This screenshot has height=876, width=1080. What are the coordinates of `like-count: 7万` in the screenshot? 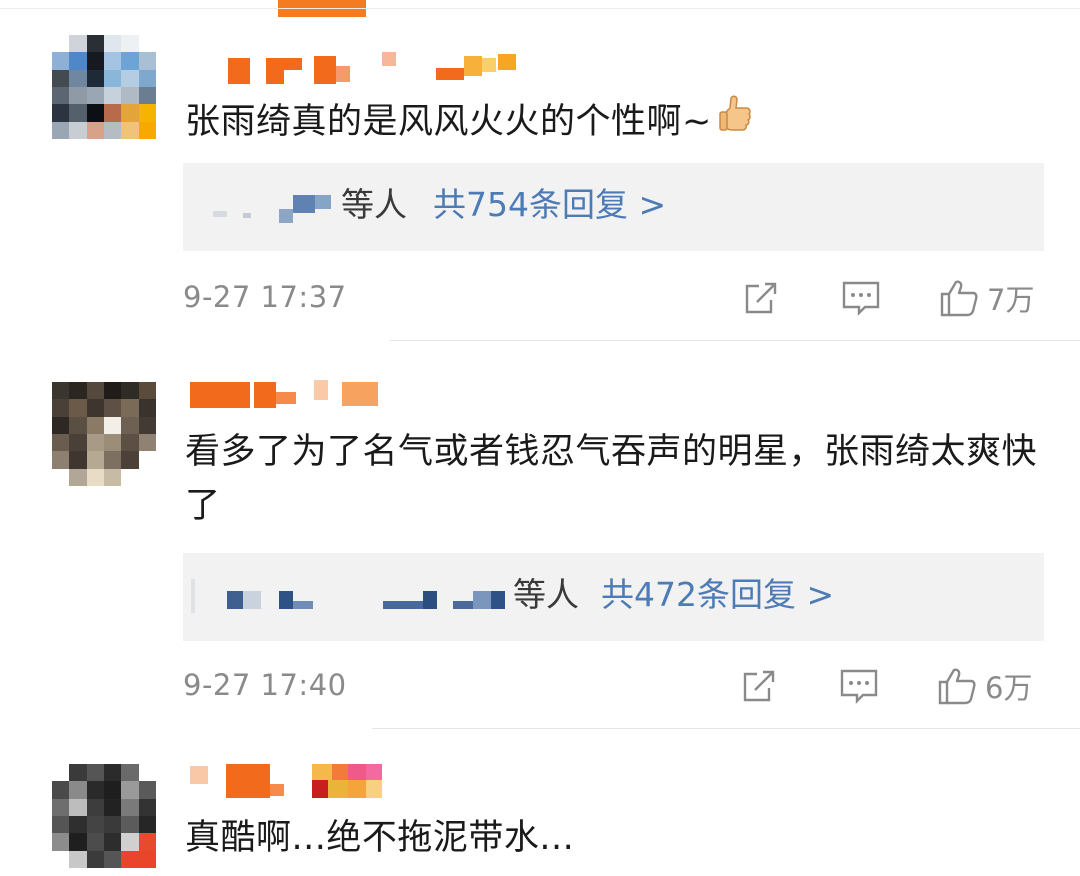 It's located at (1011, 300).